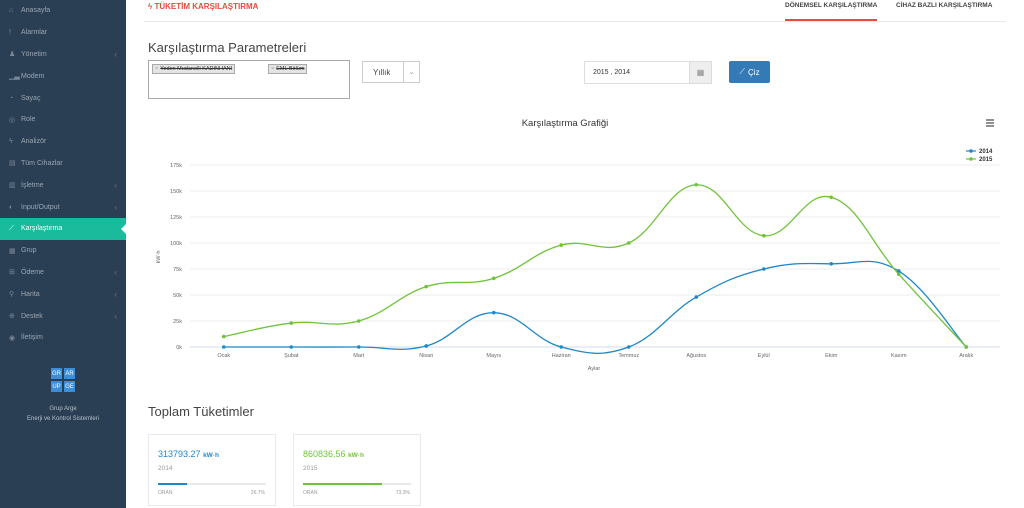  Describe the element at coordinates (63, 338) in the screenshot. I see `sidebar-item: ◉ İletişim` at that location.